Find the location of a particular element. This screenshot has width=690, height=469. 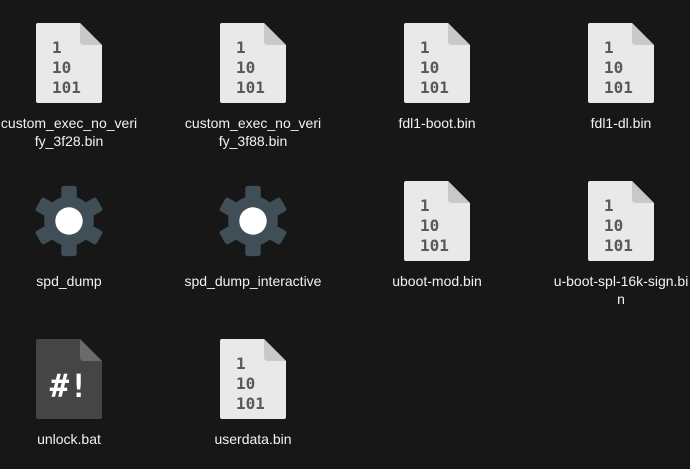

file-item: 1 10 101 custom_exec_no_verify_3f88.bin is located at coordinates (253, 85).